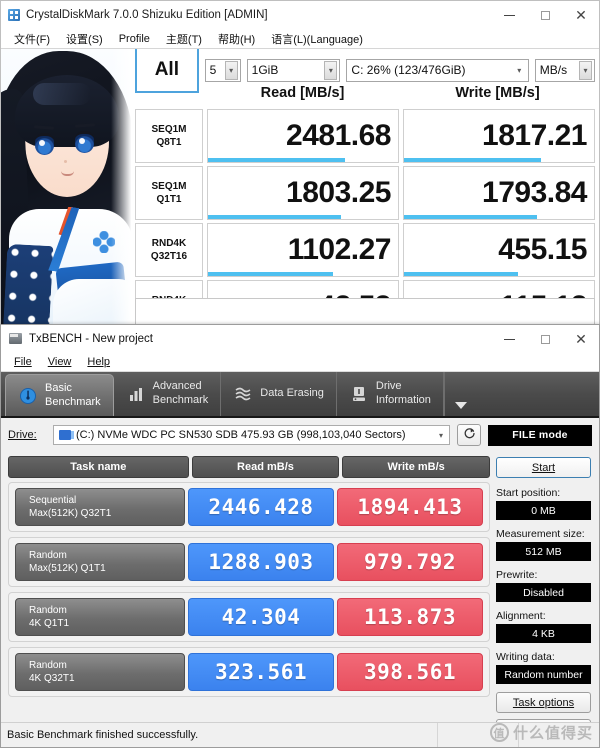 This screenshot has width=600, height=748. Describe the element at coordinates (410, 562) in the screenshot. I see `write-value-cell: 979.792` at that location.